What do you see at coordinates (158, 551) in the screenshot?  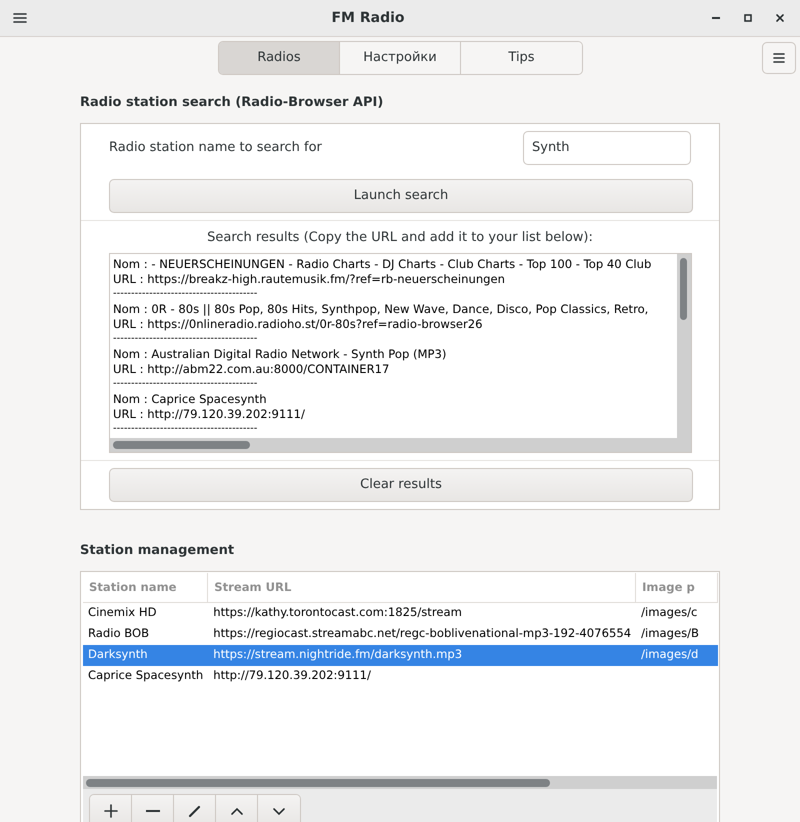 I see `section-heading: Station management` at bounding box center [158, 551].